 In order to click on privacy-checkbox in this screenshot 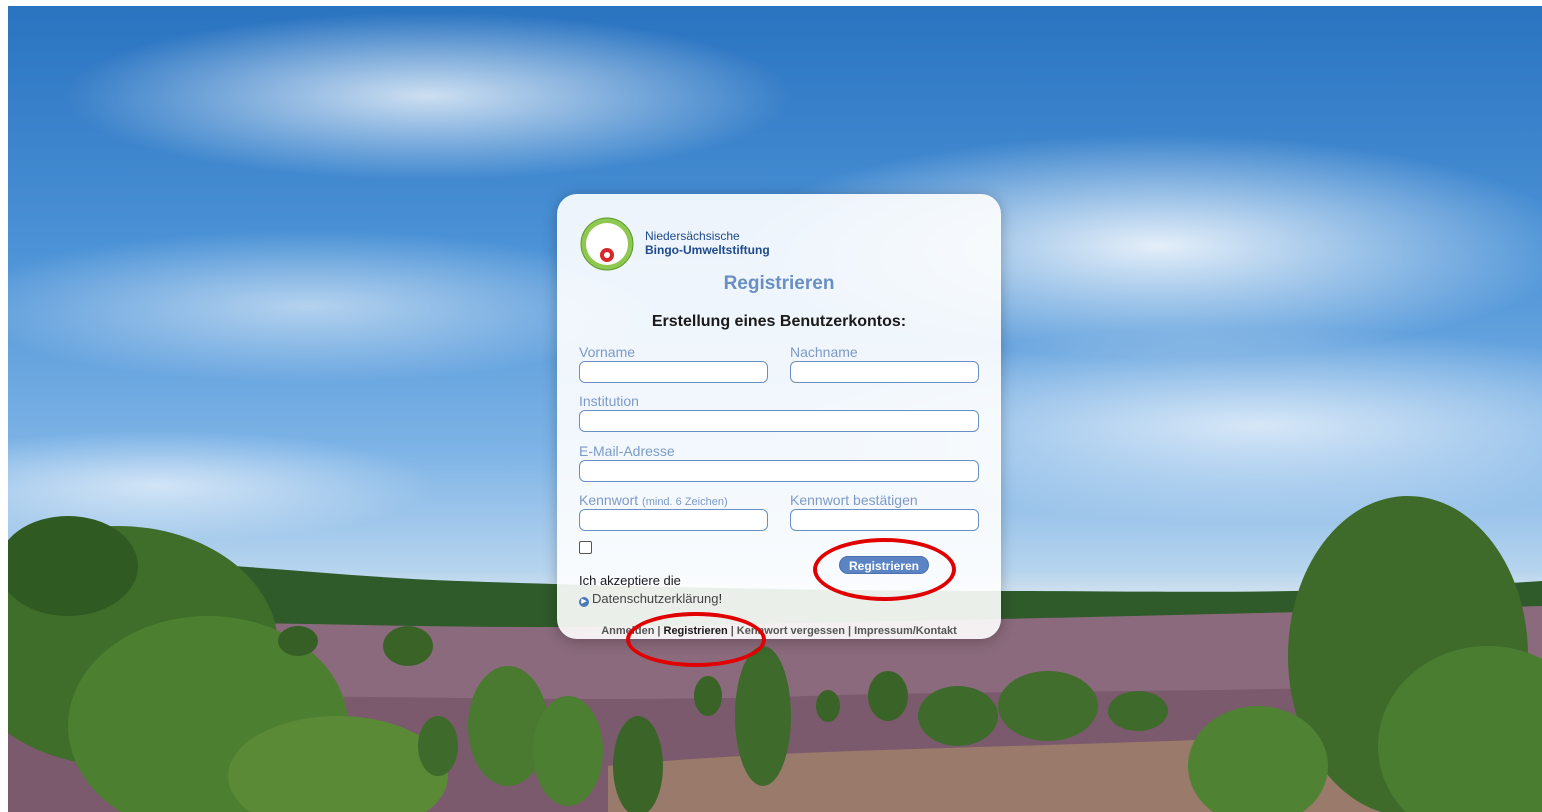, I will do `click(585, 547)`.